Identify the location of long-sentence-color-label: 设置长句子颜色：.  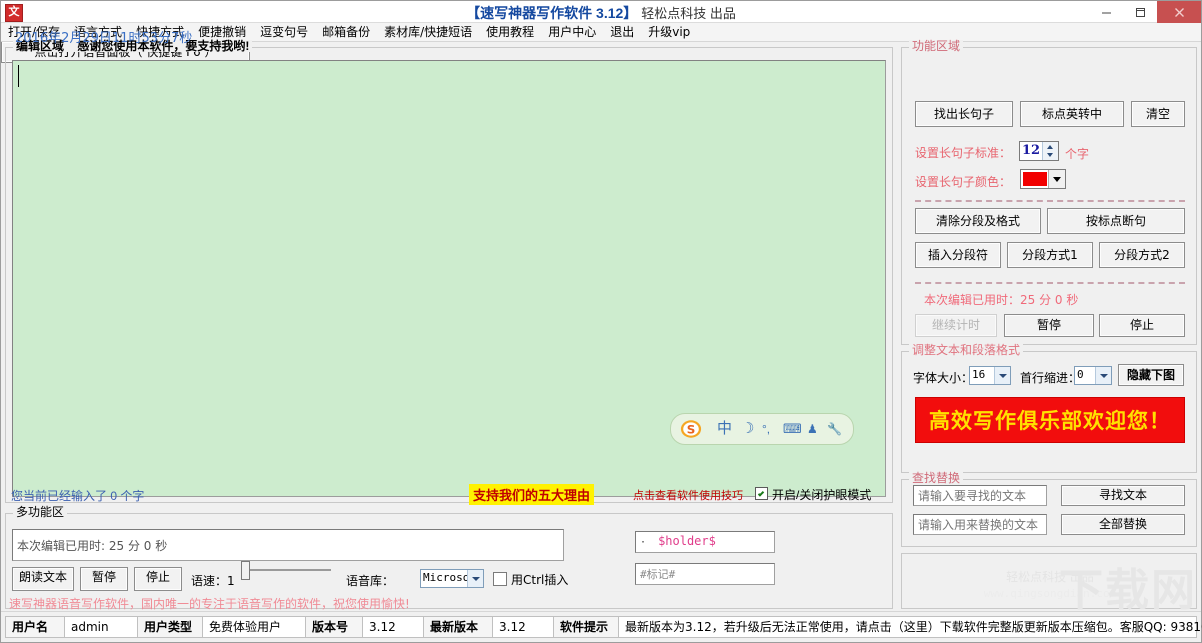
(963, 182).